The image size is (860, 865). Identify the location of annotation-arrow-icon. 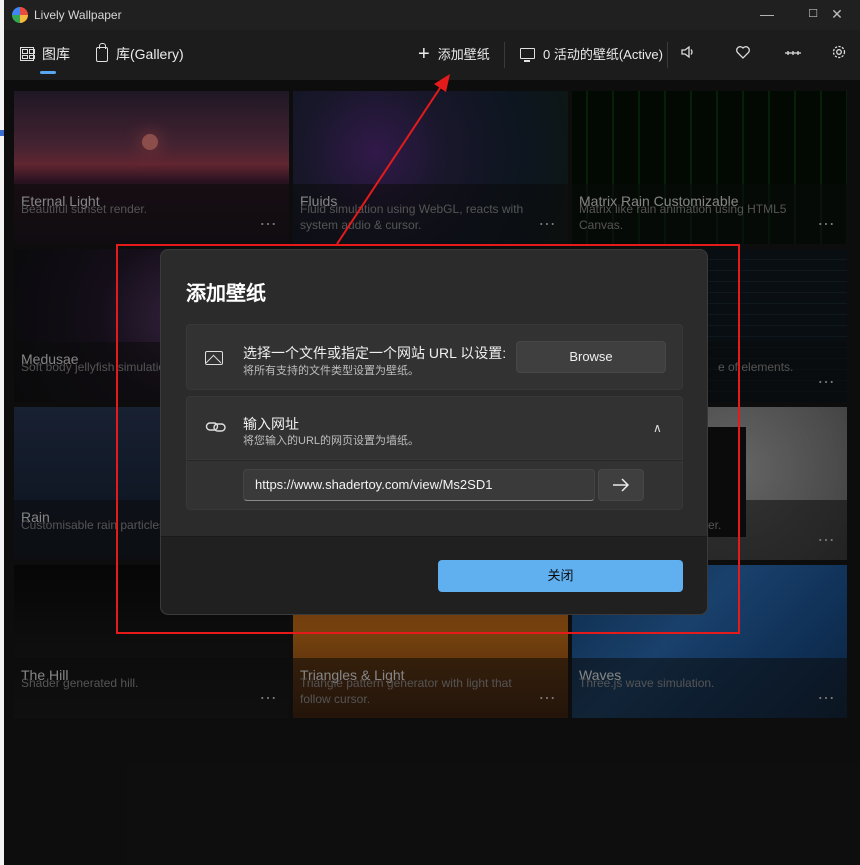
(393, 159).